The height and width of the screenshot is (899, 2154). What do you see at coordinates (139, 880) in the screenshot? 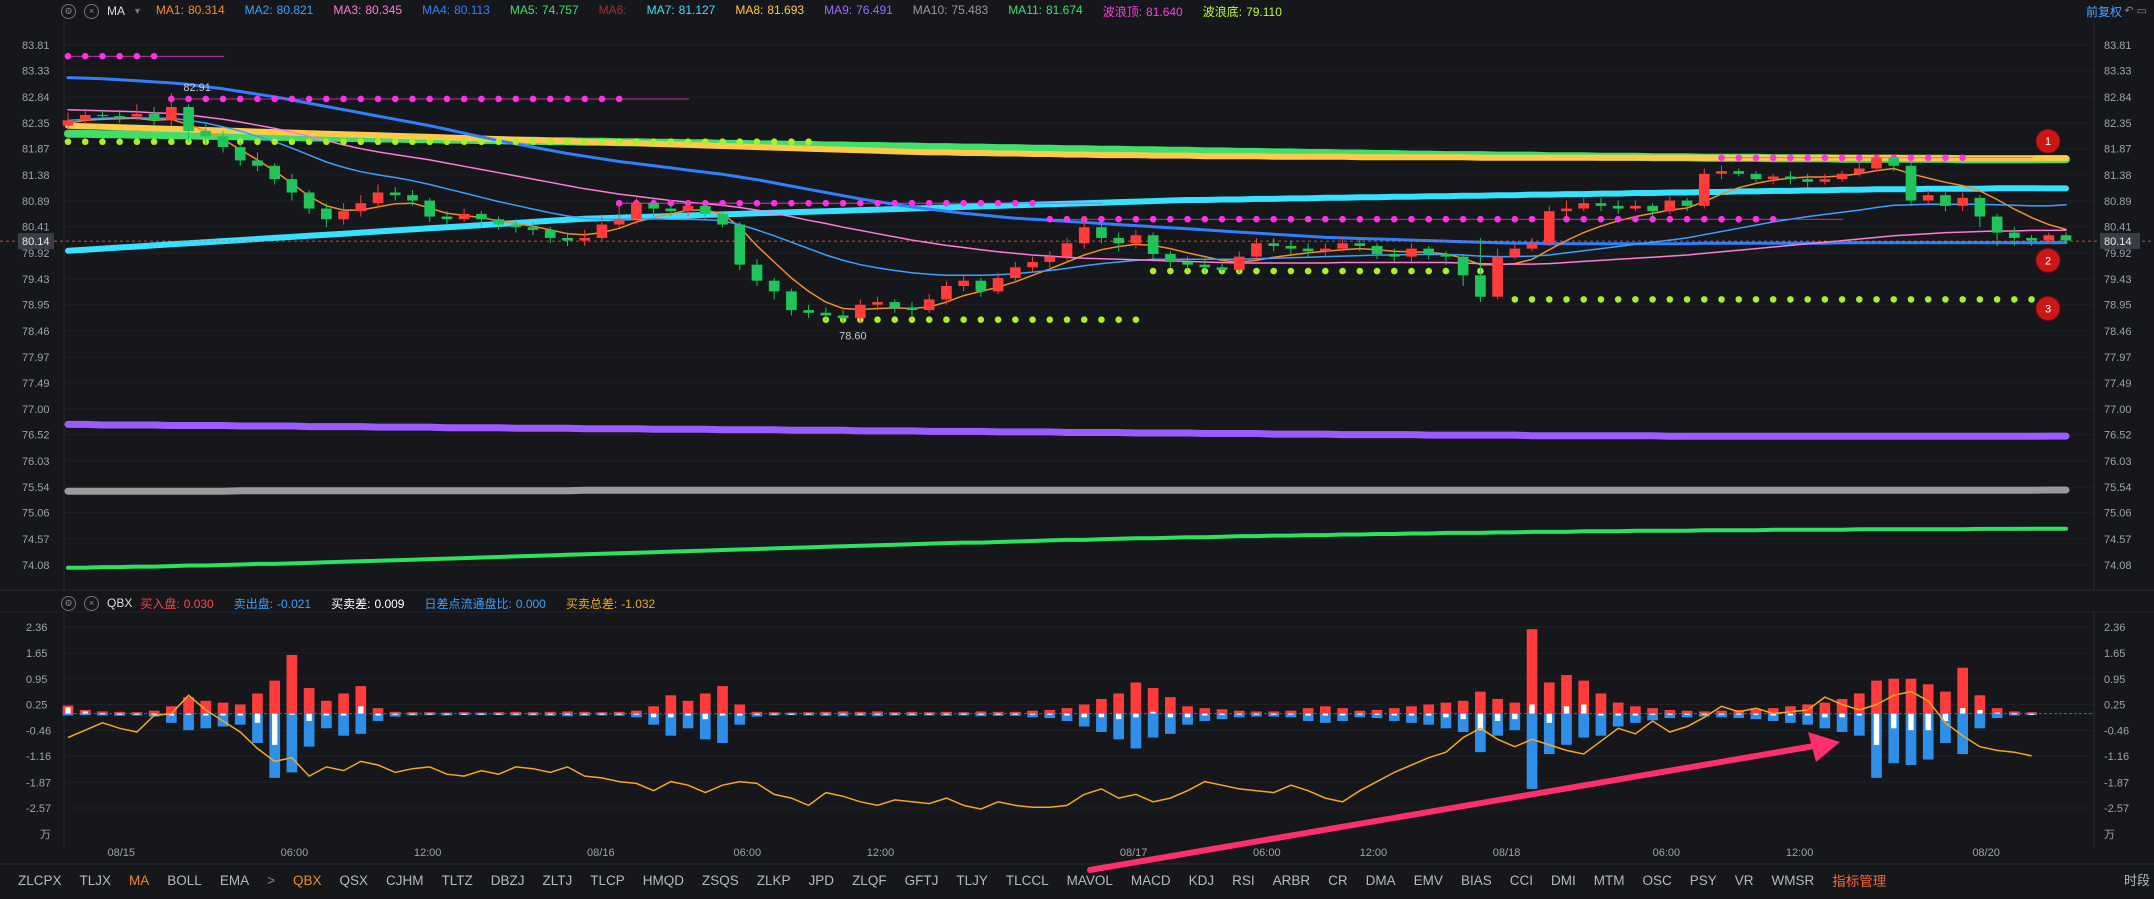
I see `tab-ma: MA` at bounding box center [139, 880].